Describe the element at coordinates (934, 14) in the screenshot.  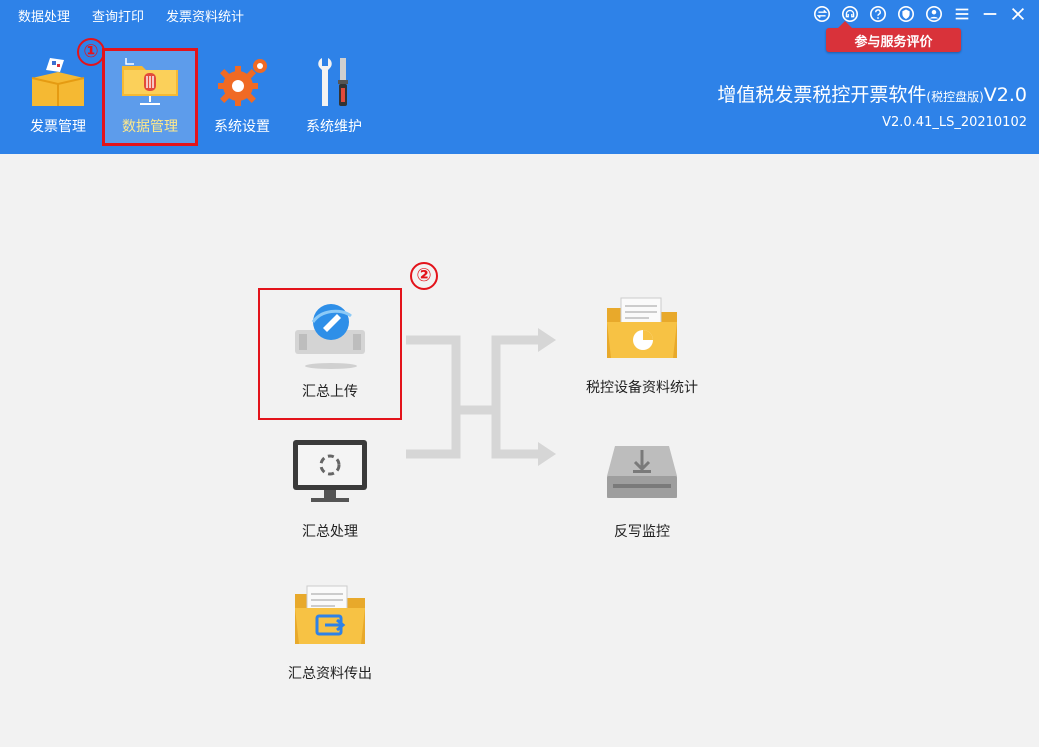
I see `user-icon` at that location.